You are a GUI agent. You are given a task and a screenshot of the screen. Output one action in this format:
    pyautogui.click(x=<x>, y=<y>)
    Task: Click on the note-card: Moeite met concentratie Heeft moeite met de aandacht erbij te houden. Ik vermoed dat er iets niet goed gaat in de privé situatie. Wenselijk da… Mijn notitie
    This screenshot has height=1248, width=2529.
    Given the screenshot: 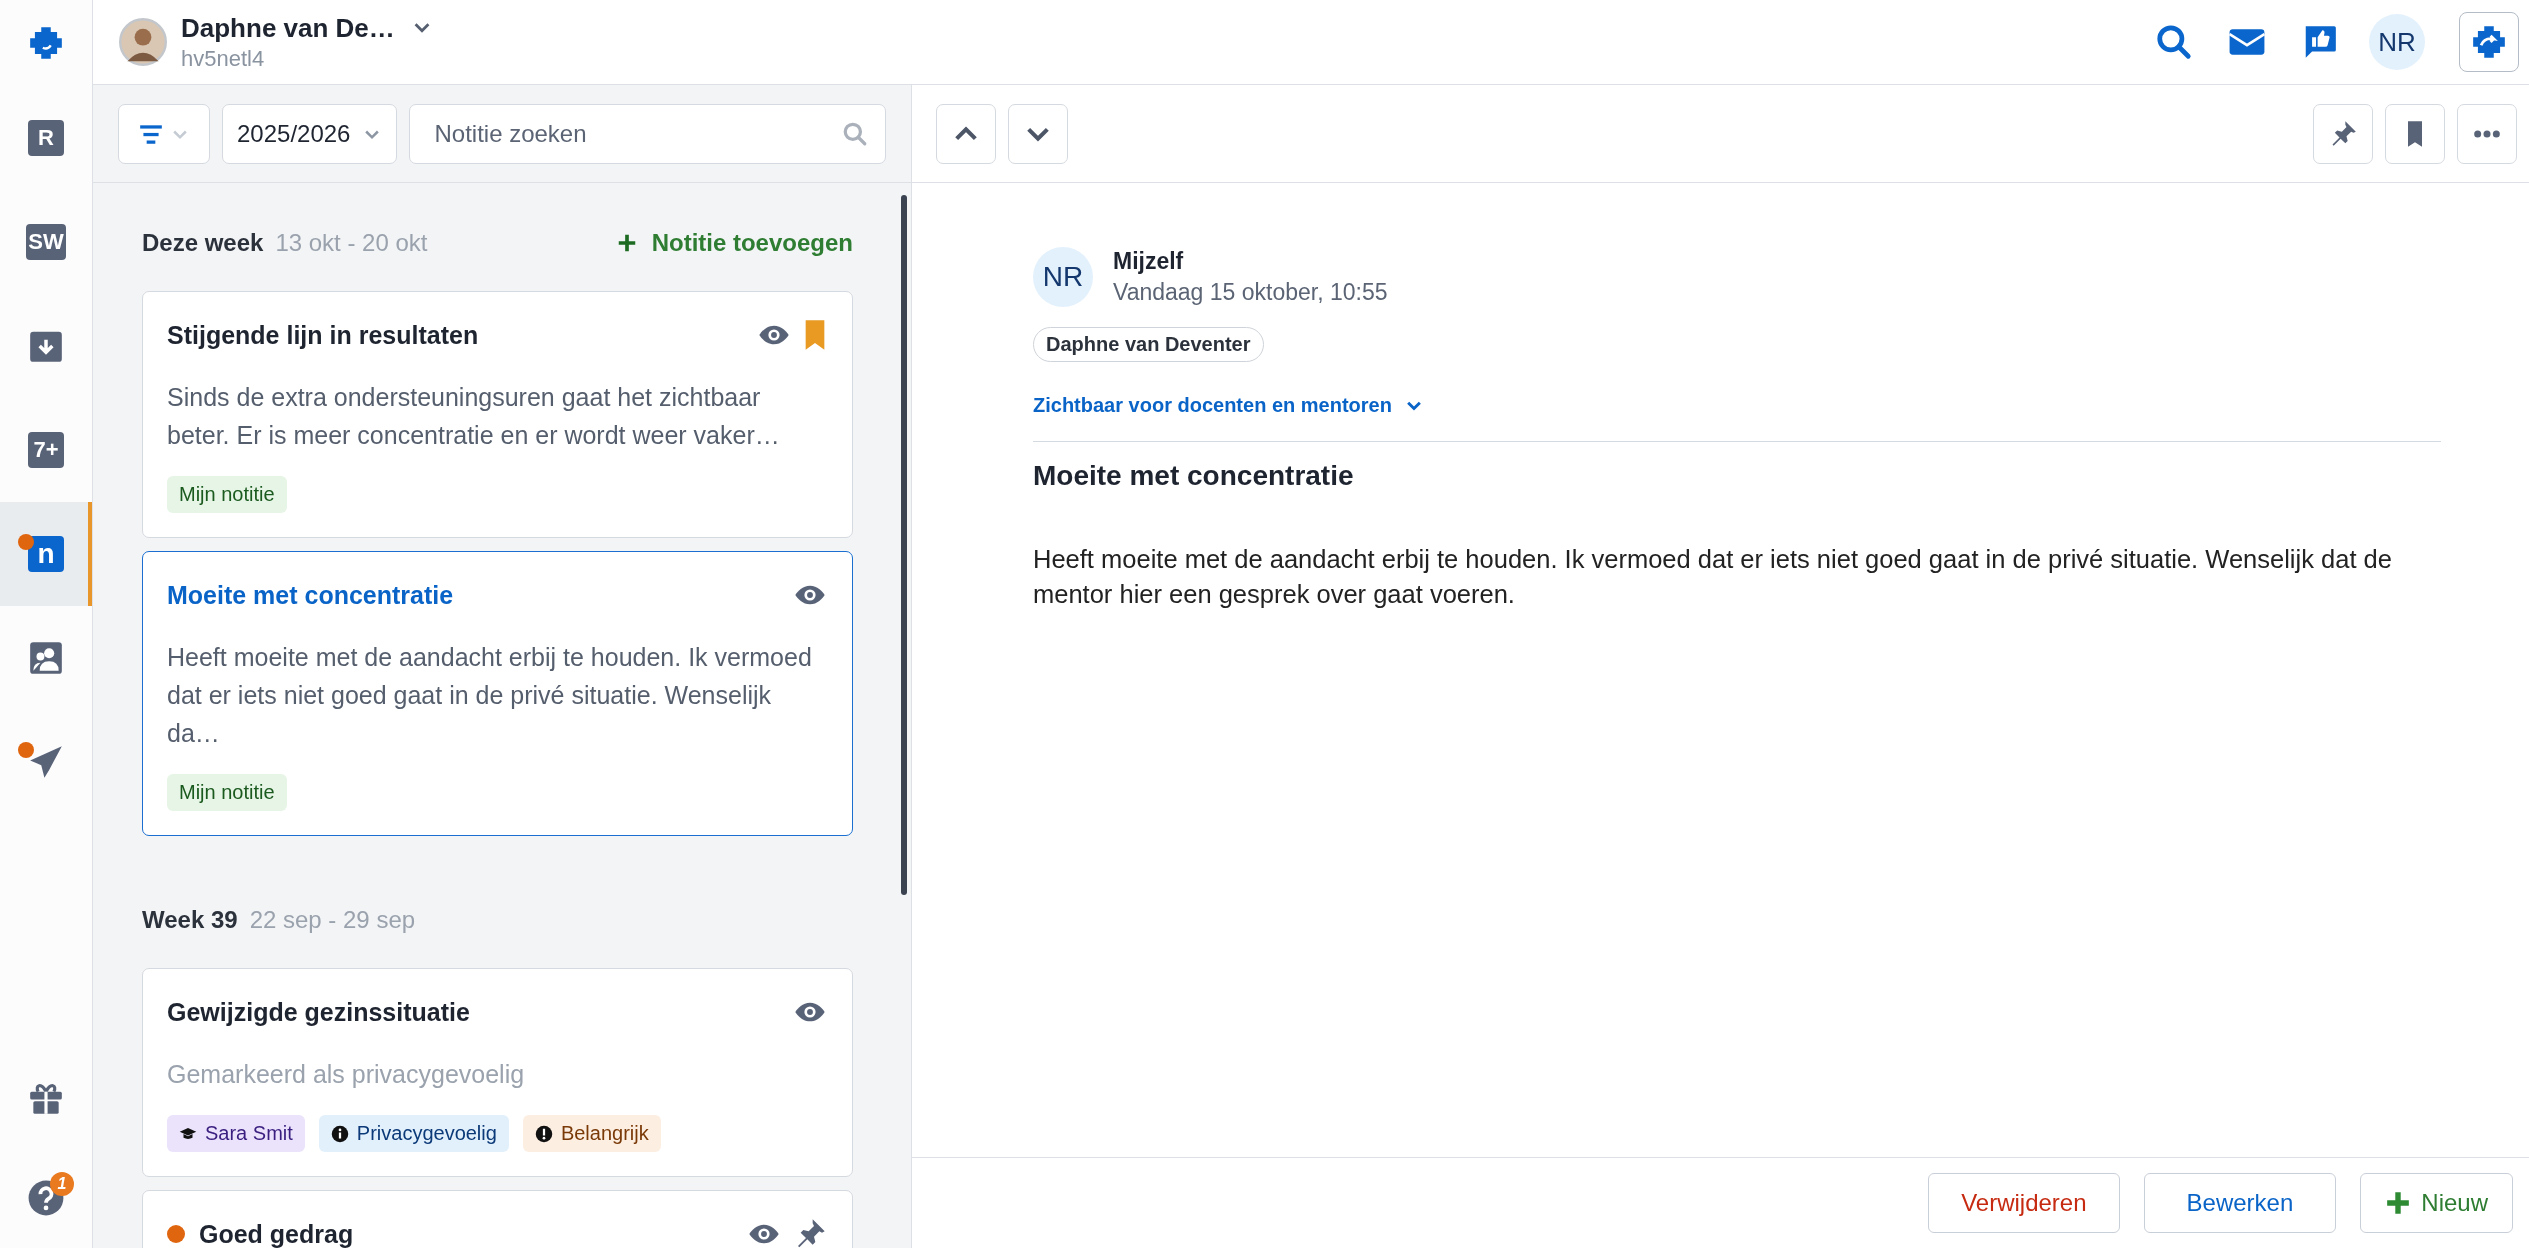 What is the action you would take?
    pyautogui.click(x=497, y=693)
    